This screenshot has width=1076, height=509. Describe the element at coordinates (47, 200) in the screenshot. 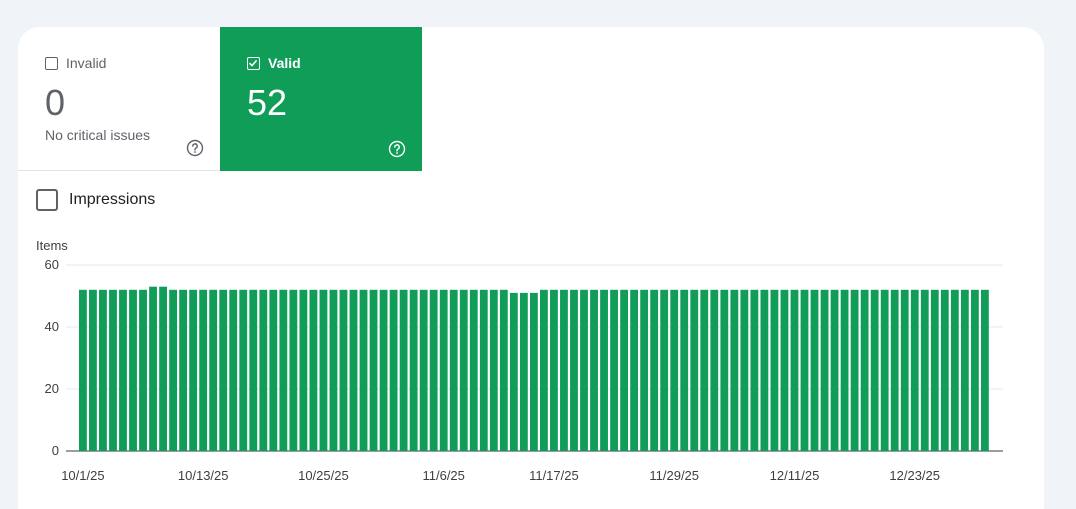

I see `impressions-checkbox` at that location.